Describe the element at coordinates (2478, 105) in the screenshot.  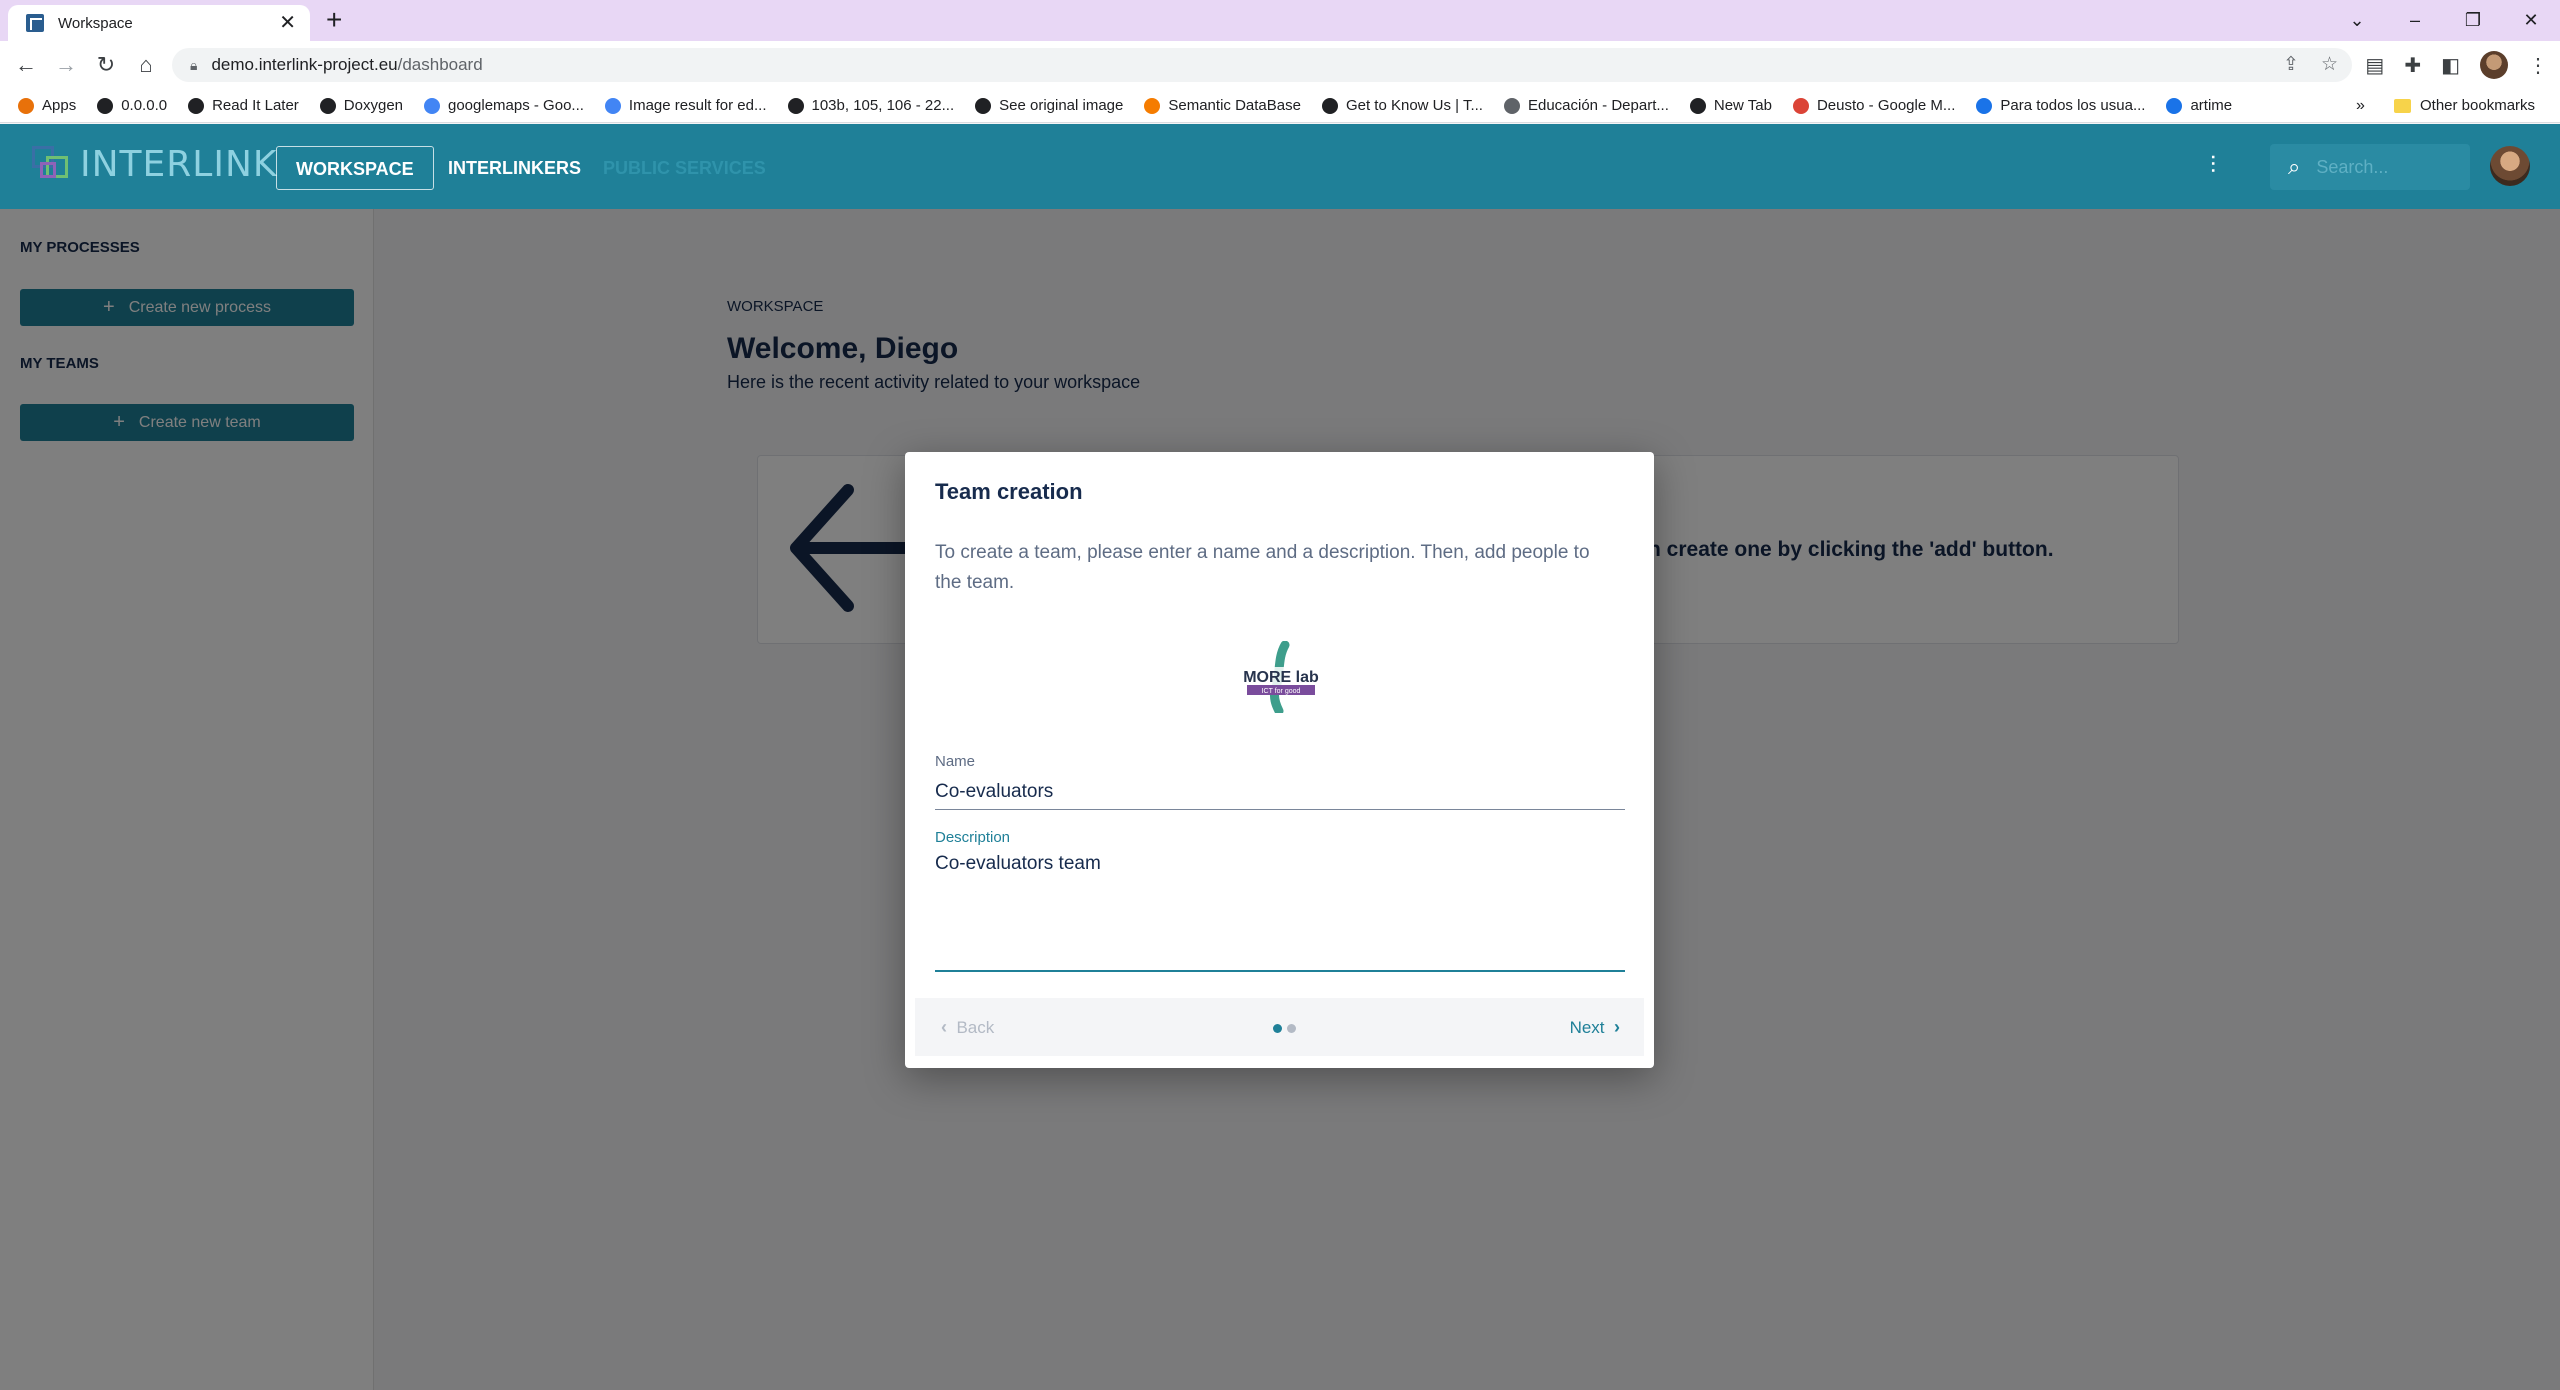
I see `other-bookmarks-label: Other bookmarks` at that location.